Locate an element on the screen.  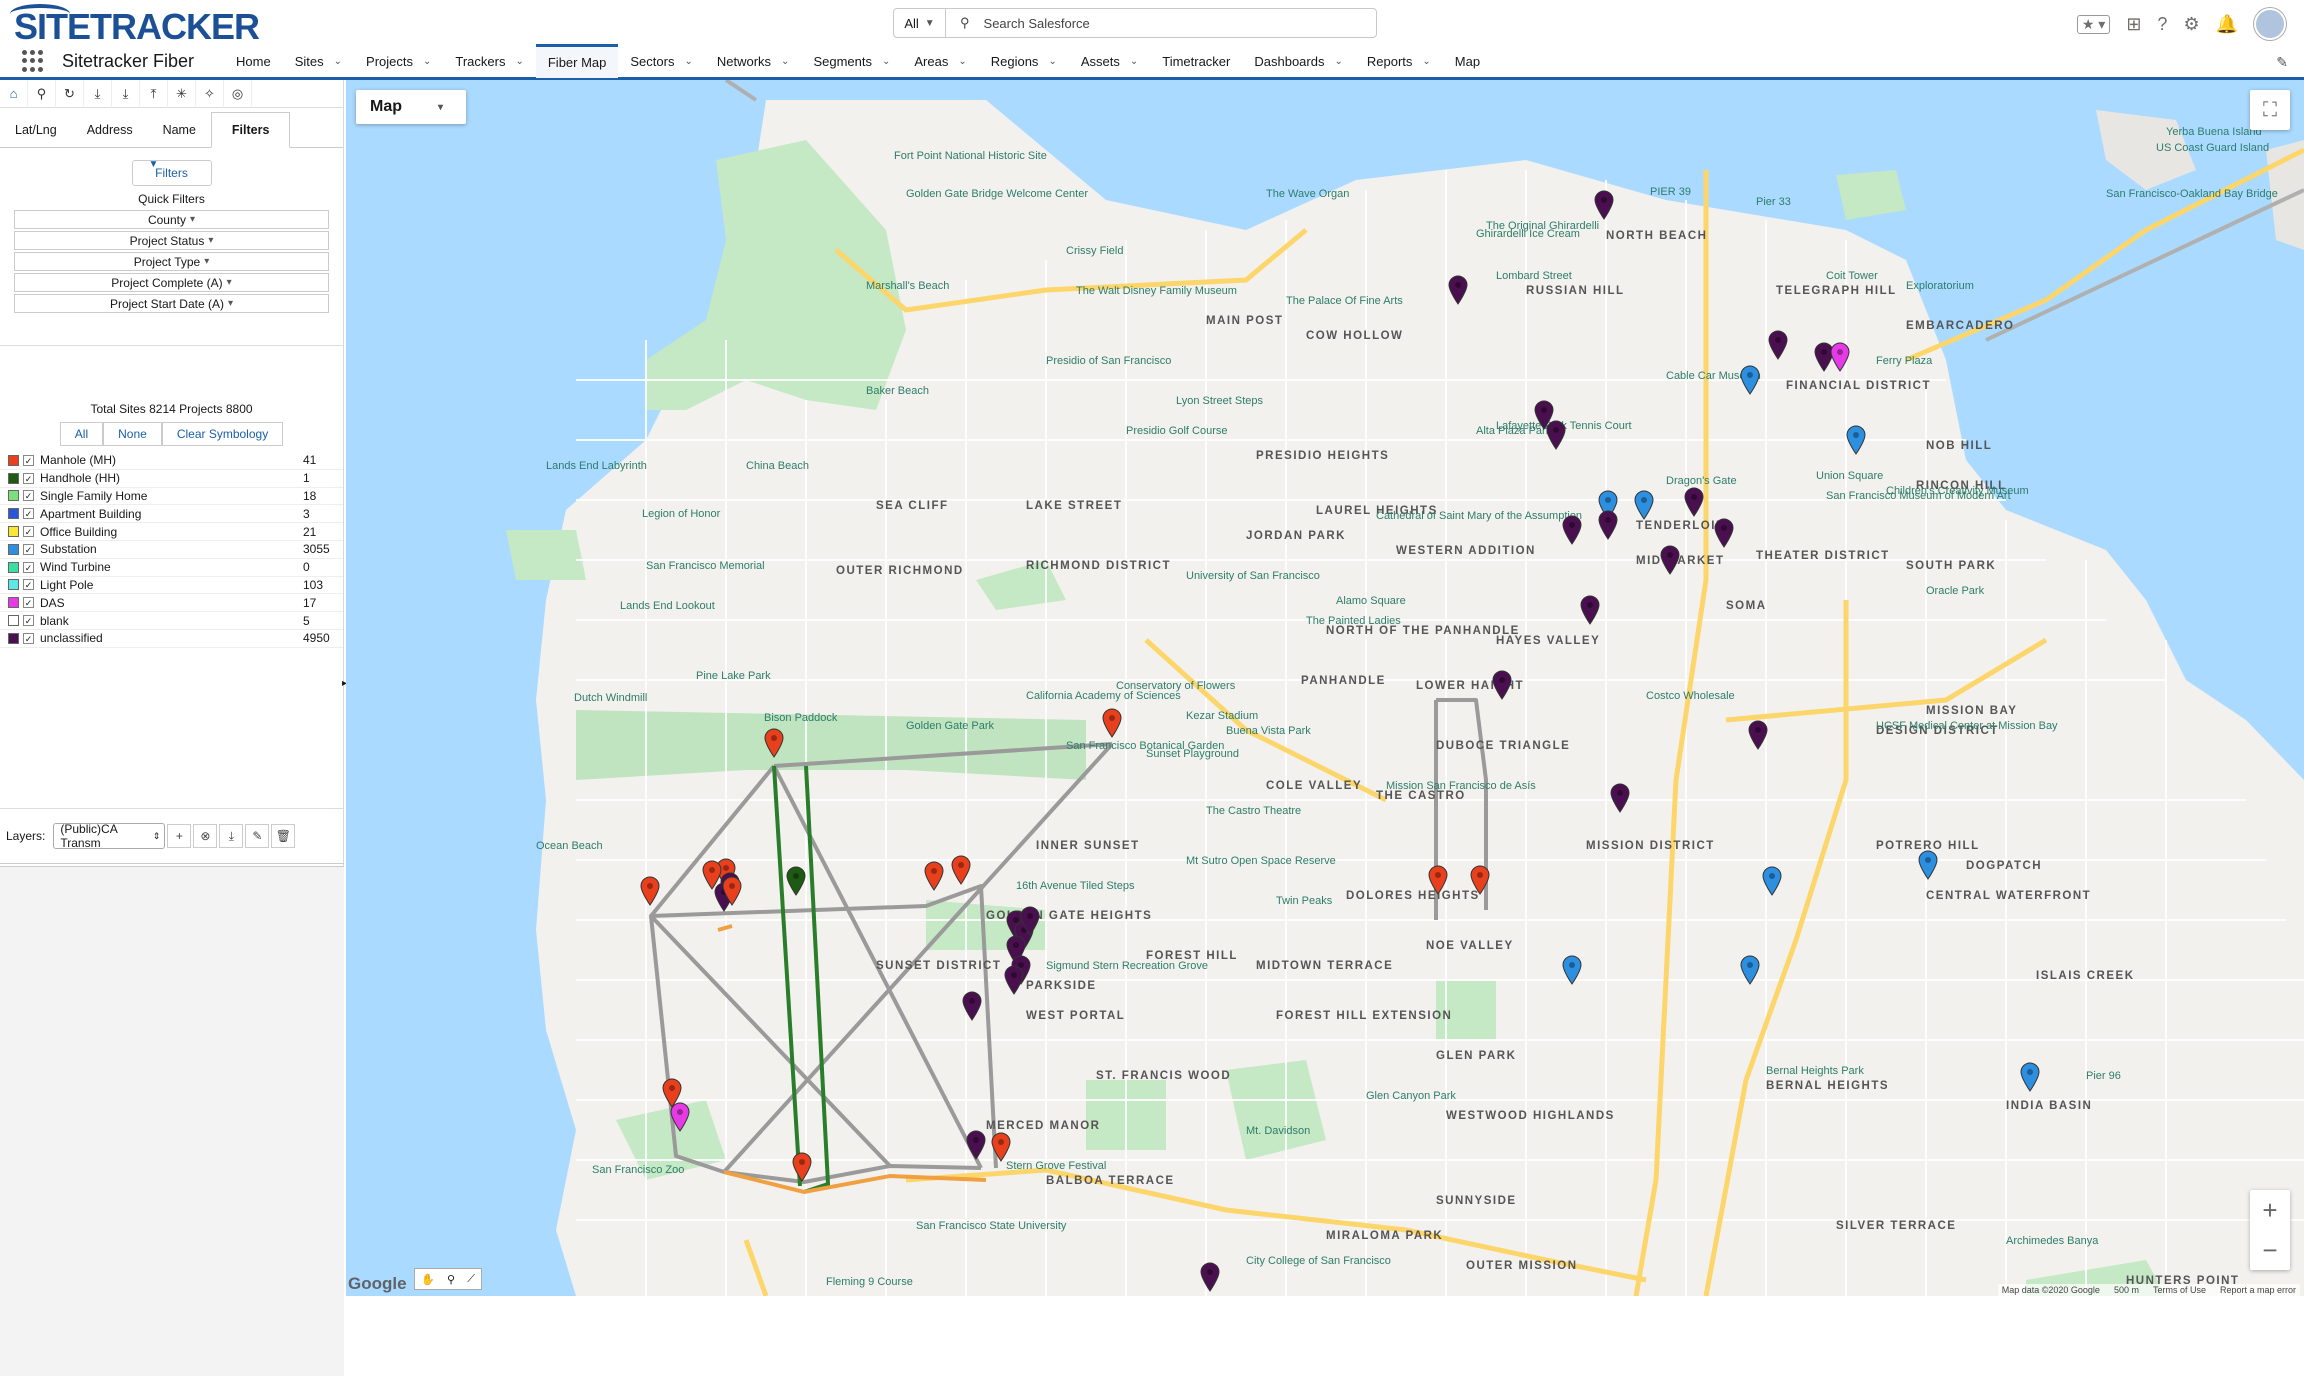
nav-item-trackers: Trackers ⌄ is located at coordinates (489, 61).